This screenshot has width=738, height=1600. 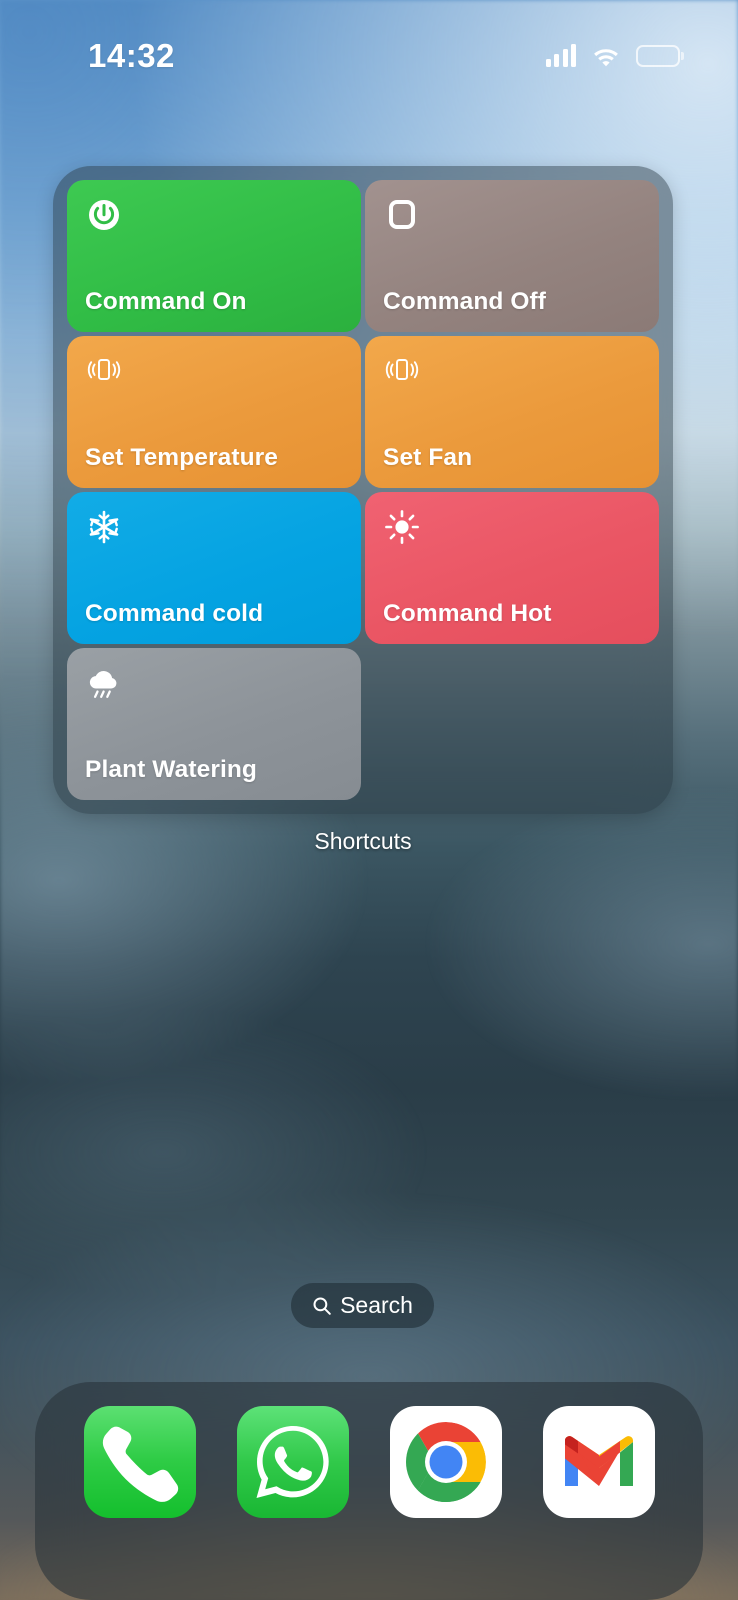 What do you see at coordinates (171, 769) in the screenshot?
I see `shortcut-tile-label: Plant Watering` at bounding box center [171, 769].